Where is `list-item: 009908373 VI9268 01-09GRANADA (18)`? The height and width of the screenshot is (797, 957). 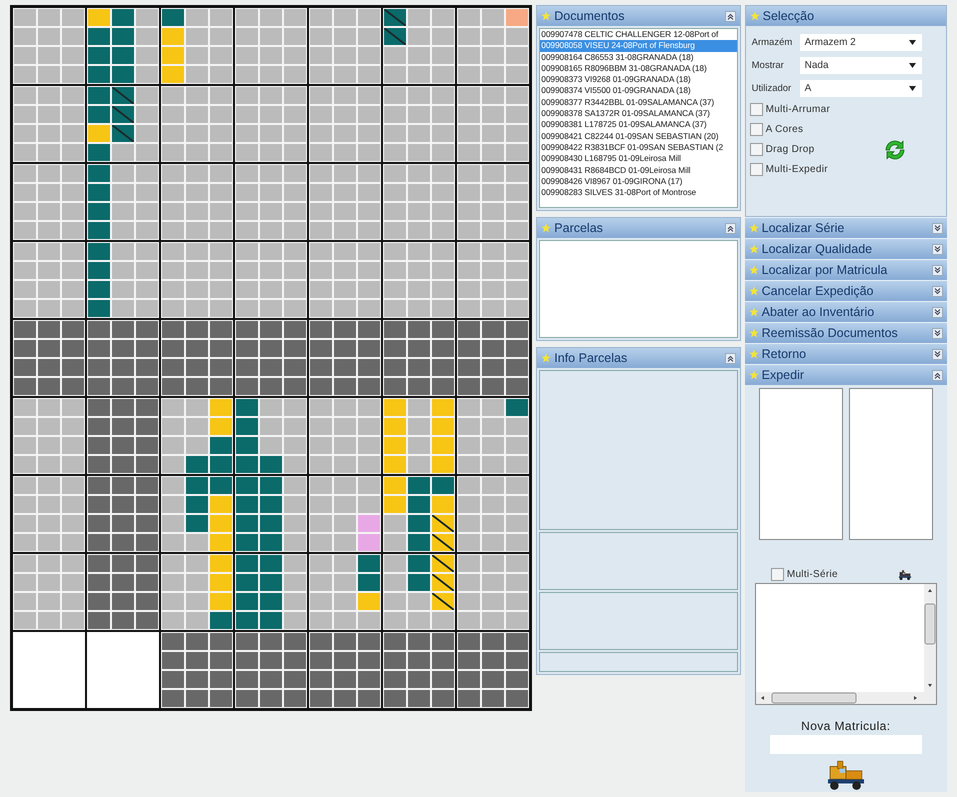 list-item: 009908373 VI9268 01-09GRANADA (18) is located at coordinates (638, 80).